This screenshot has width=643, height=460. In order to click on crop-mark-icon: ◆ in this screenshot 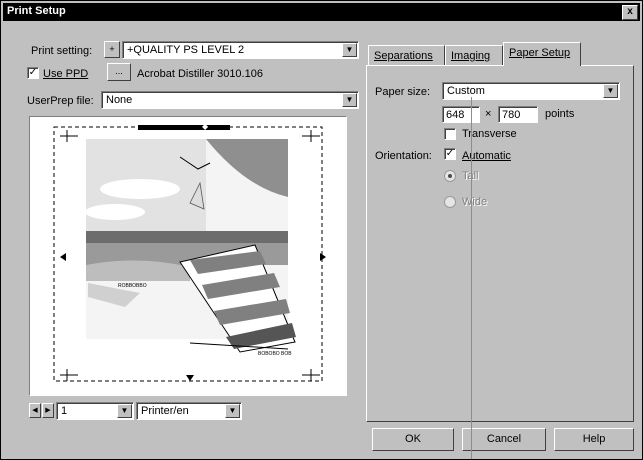, I will do `click(205, 126)`.